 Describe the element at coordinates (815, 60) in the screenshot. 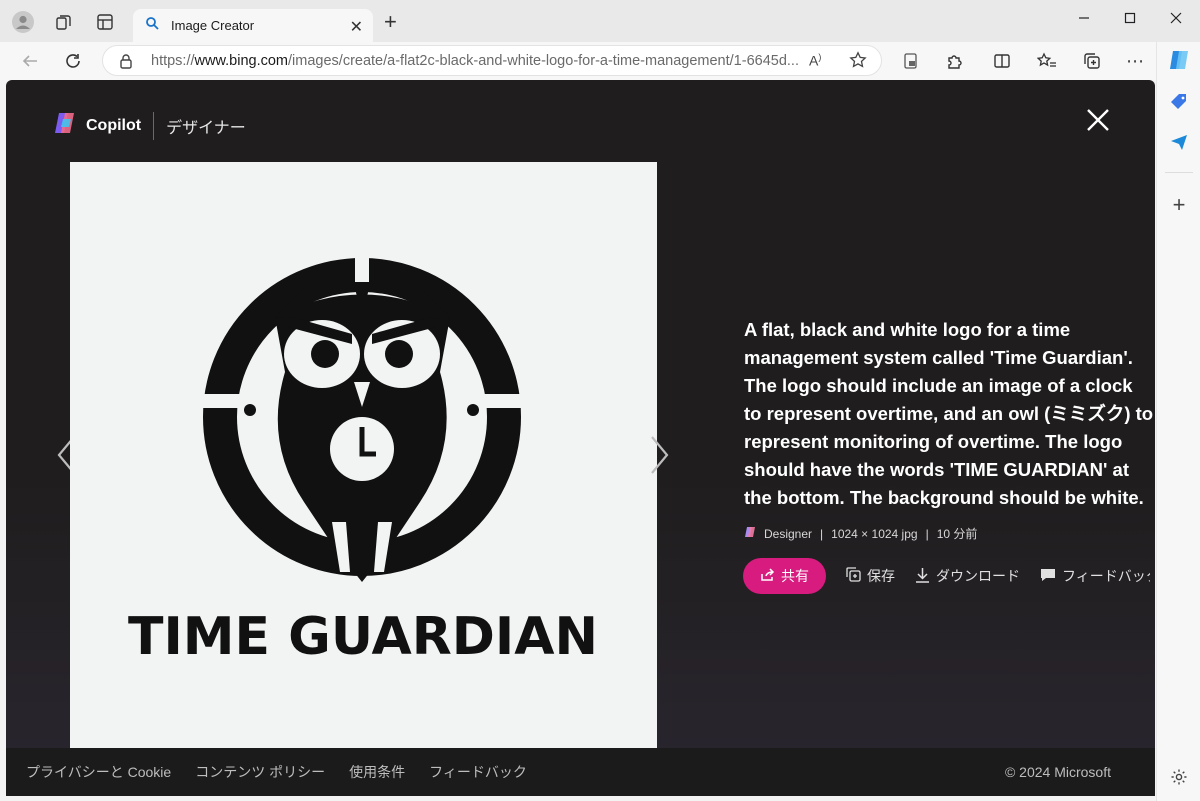

I see `read-aloud-icon: A)` at that location.